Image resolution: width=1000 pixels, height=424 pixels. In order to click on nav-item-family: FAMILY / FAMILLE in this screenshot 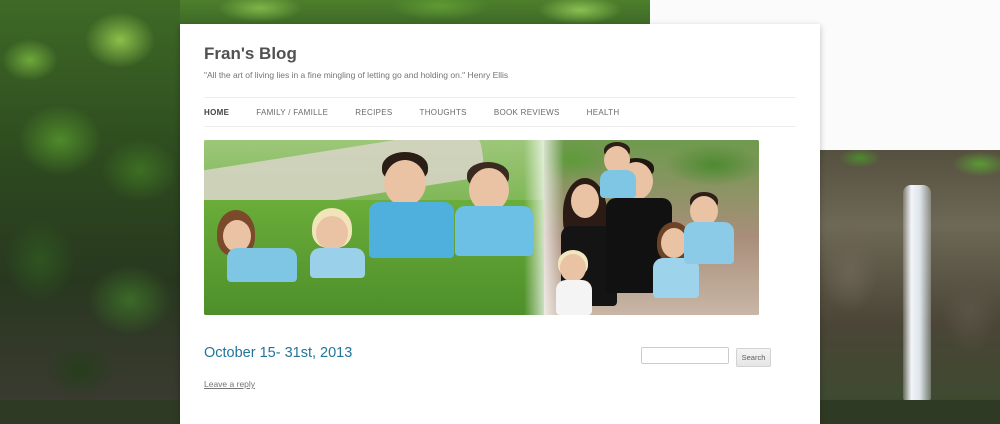, I will do `click(292, 112)`.